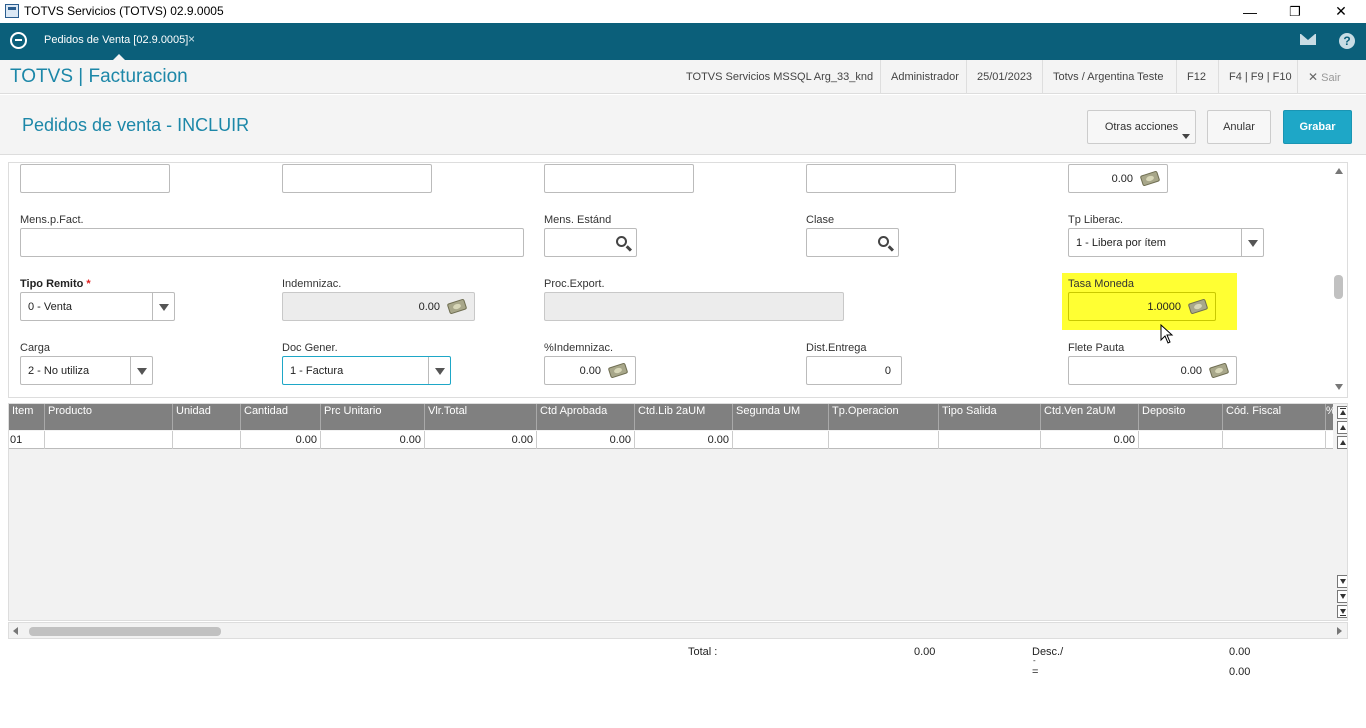 The image size is (1366, 728). Describe the element at coordinates (373, 440) in the screenshot. I see `cell-prc-unitario: 0.00` at that location.